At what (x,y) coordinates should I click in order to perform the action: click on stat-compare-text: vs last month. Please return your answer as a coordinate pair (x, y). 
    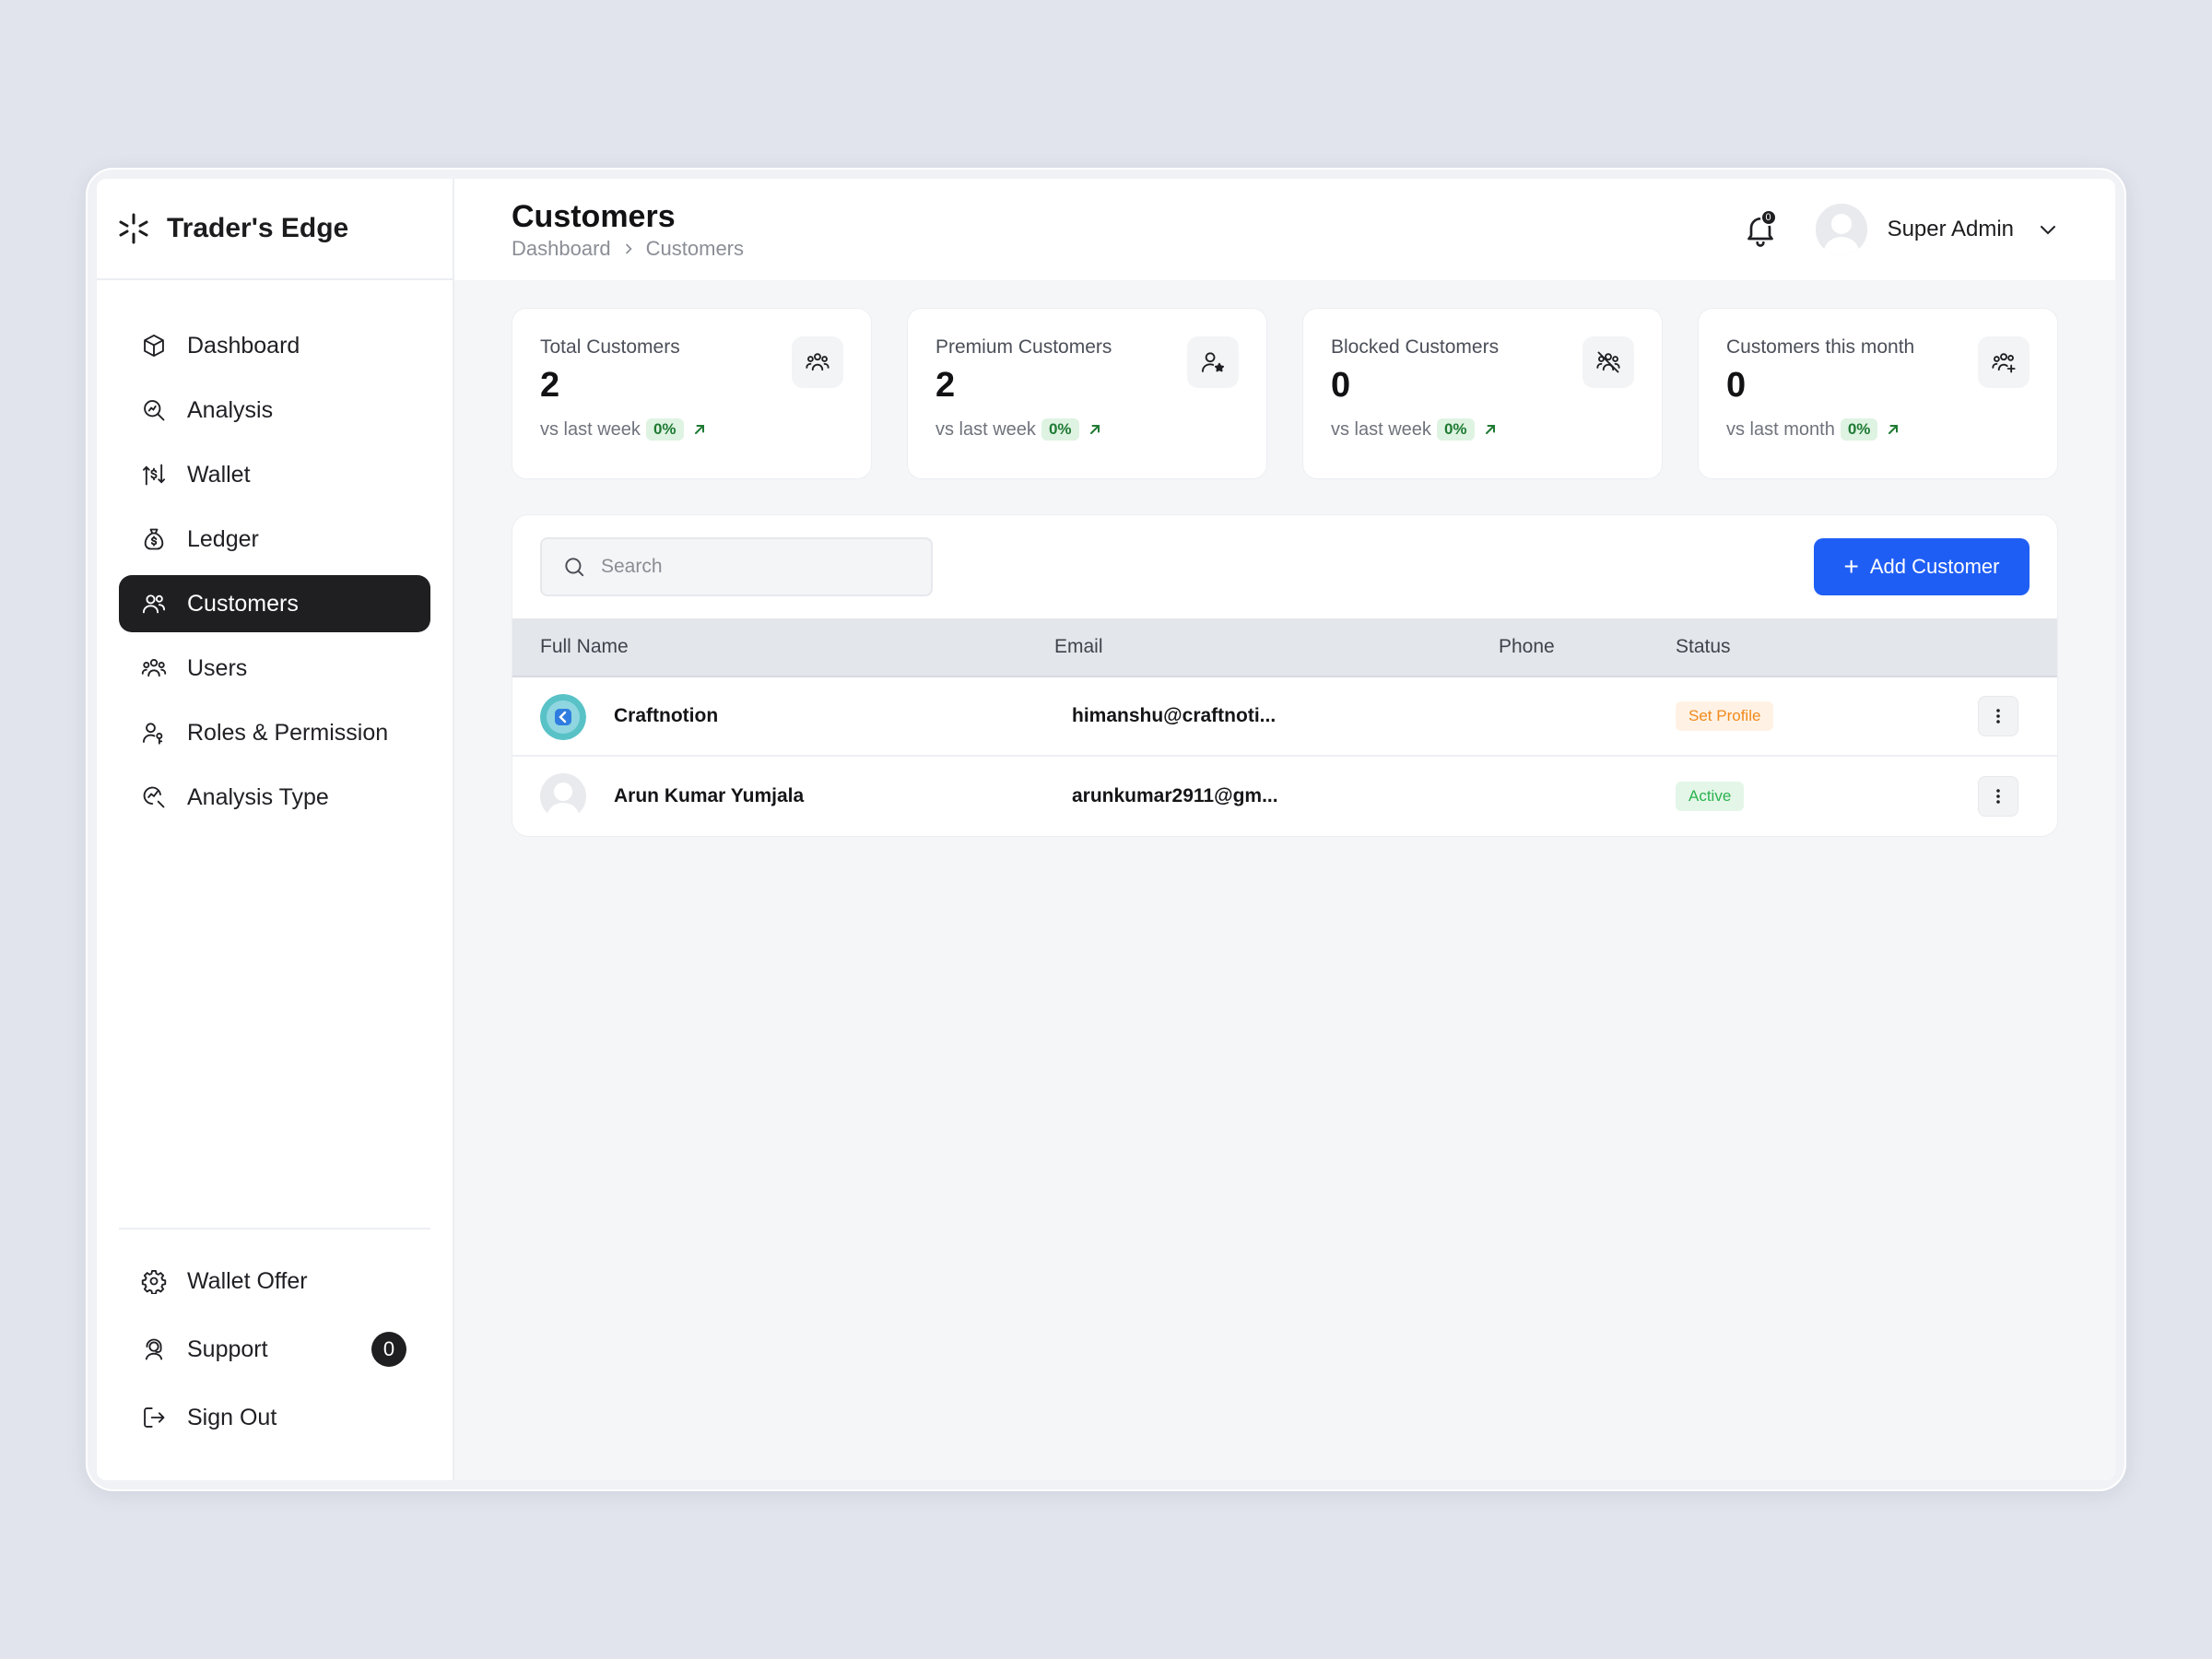
    Looking at the image, I should click on (1780, 429).